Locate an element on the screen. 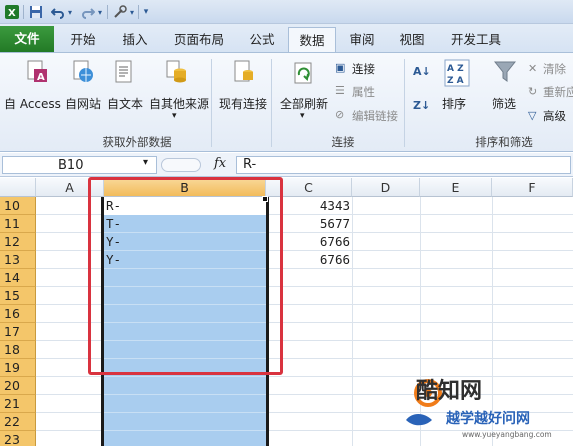  tab-view: 视图 is located at coordinates (412, 39).